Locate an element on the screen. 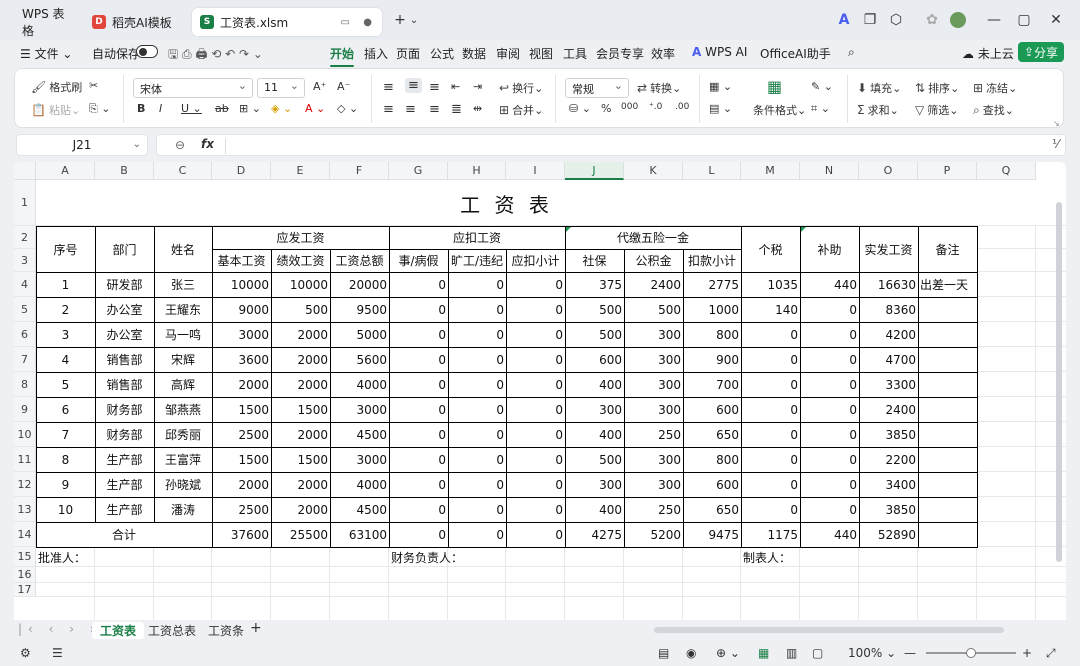 The width and height of the screenshot is (1080, 666). column-header-e: E is located at coordinates (300, 171).